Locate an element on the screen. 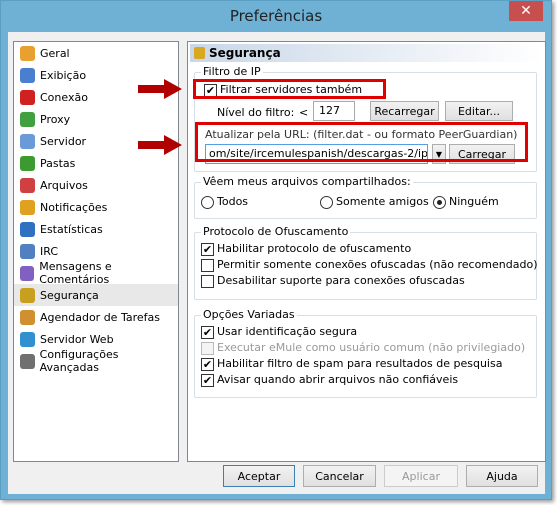 The height and width of the screenshot is (505, 557). panel-header: Segurança is located at coordinates (366, 53).